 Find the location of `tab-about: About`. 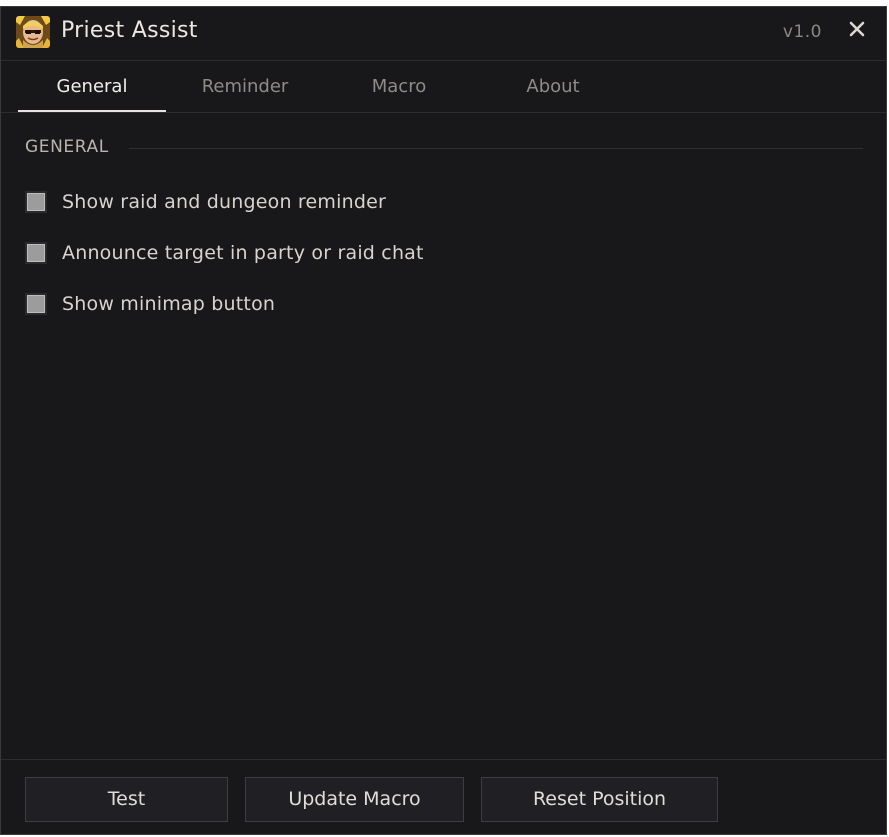

tab-about: About is located at coordinates (553, 86).